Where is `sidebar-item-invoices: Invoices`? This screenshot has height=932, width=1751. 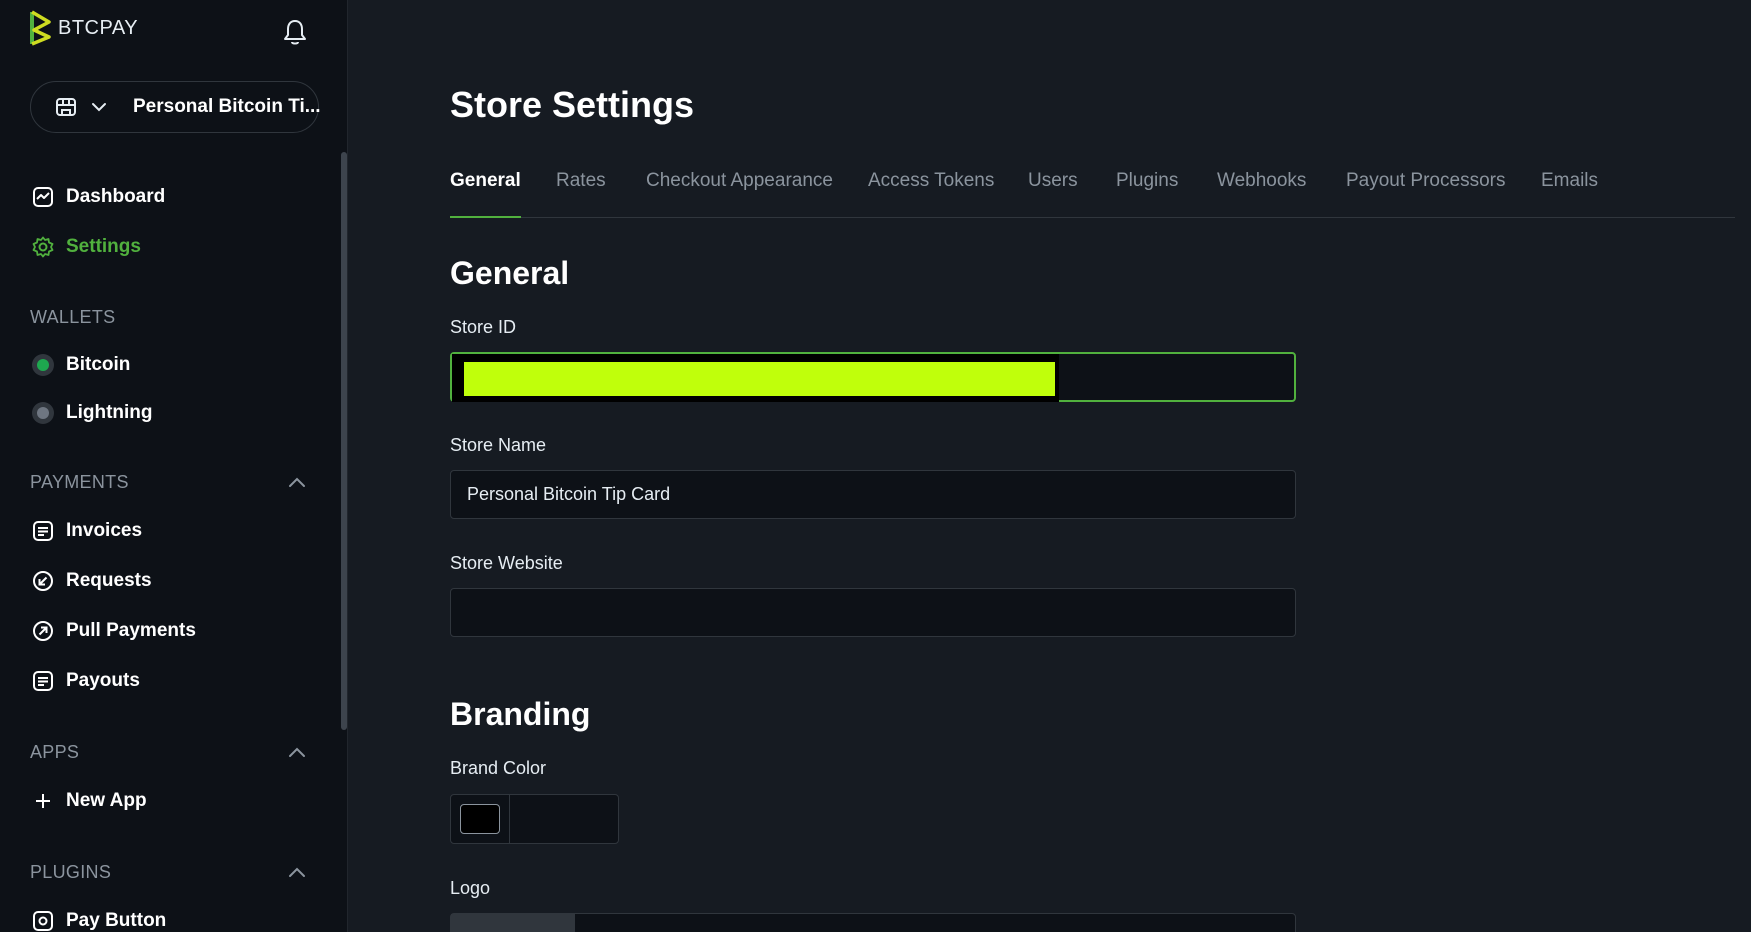 sidebar-item-invoices: Invoices is located at coordinates (87, 531).